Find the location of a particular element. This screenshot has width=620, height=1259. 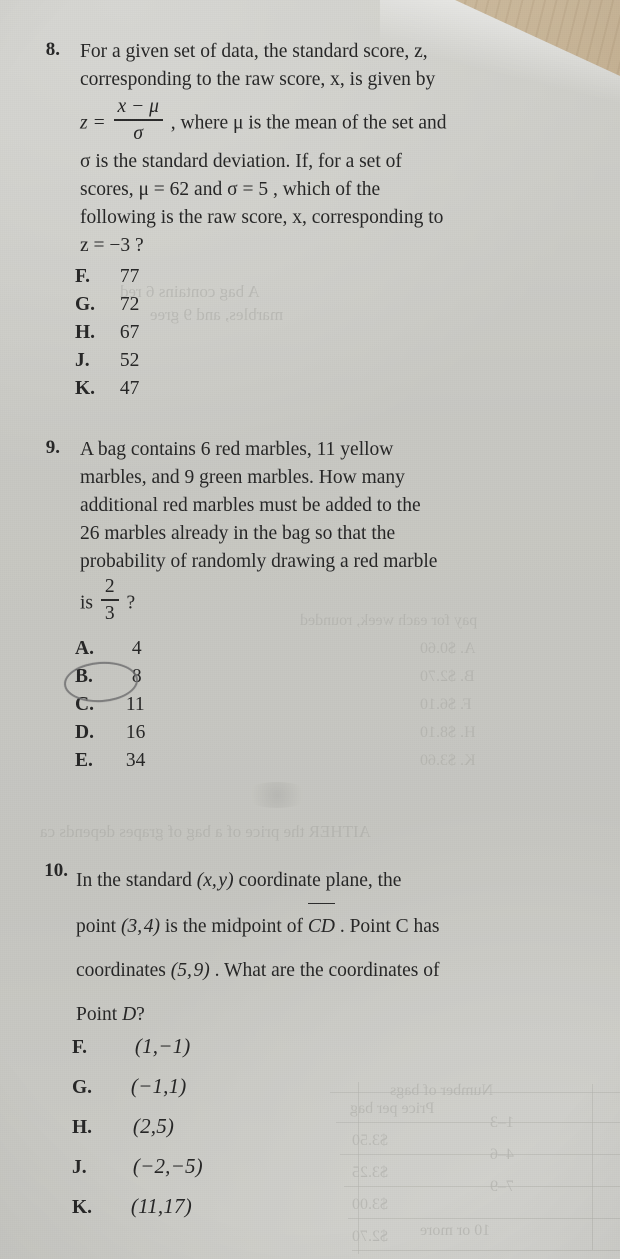

fraction: 2 3 is located at coordinates (109, 600).